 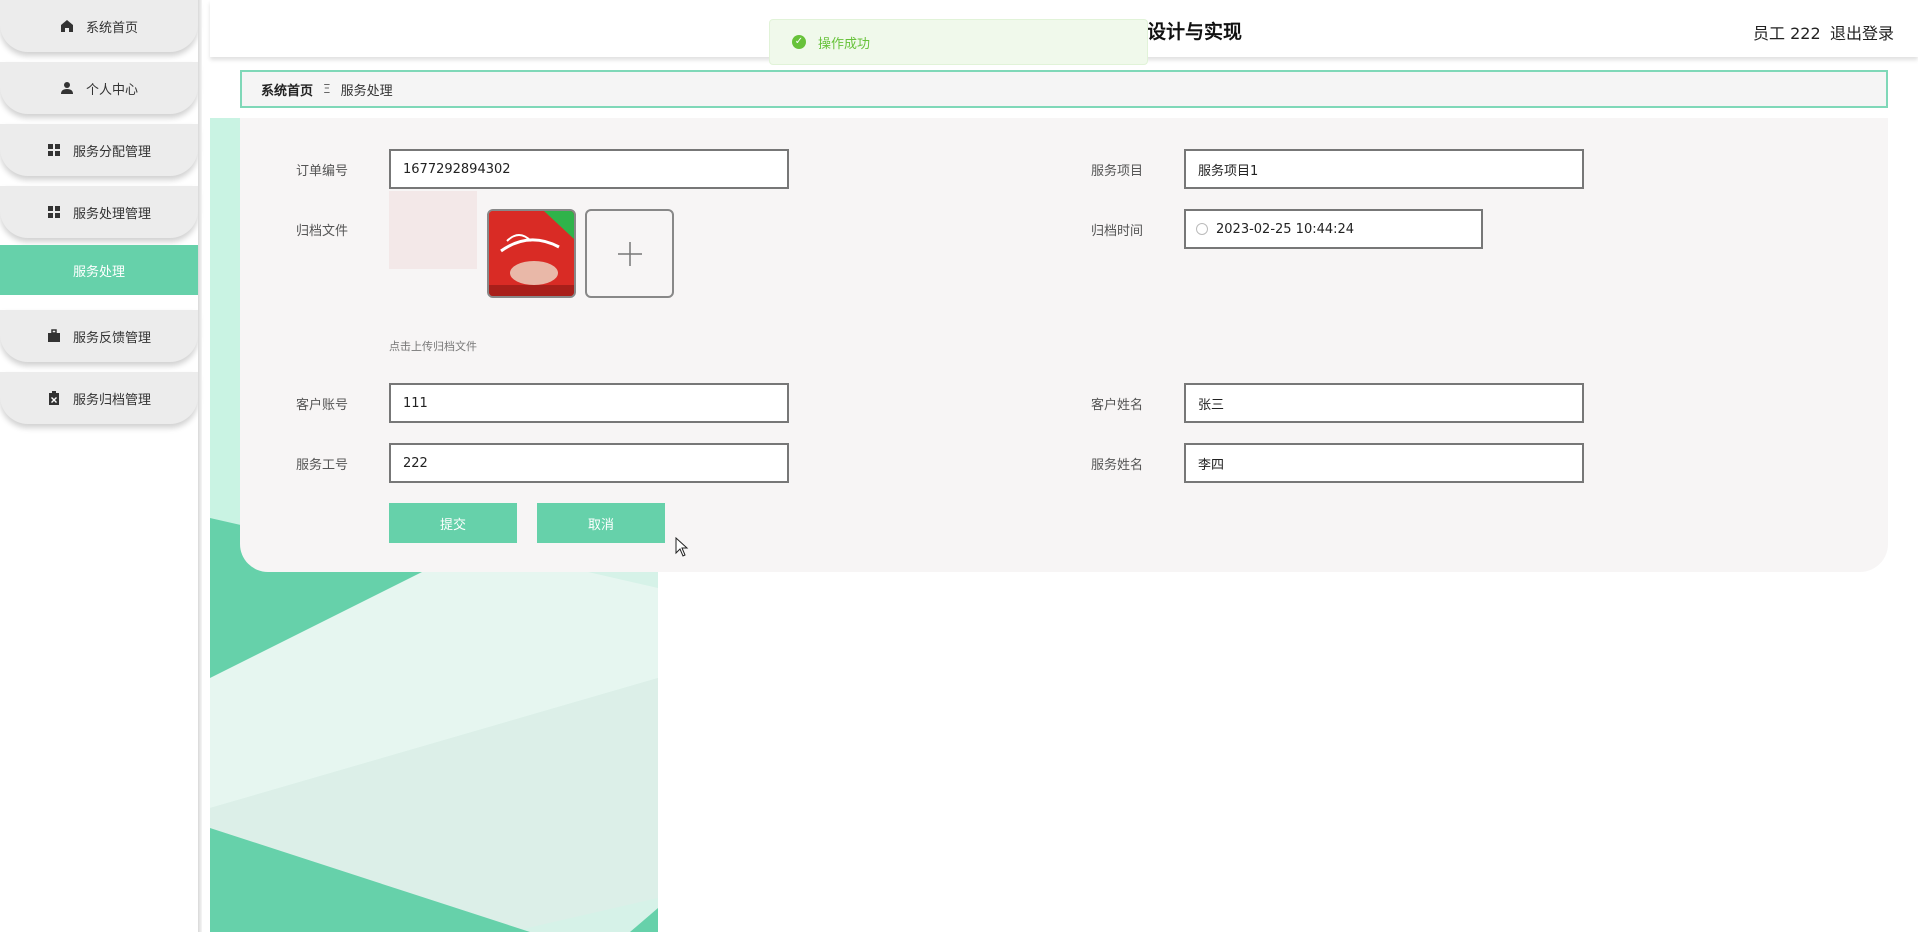 I want to click on customer-name-label: 客户姓名, so click(x=1117, y=405).